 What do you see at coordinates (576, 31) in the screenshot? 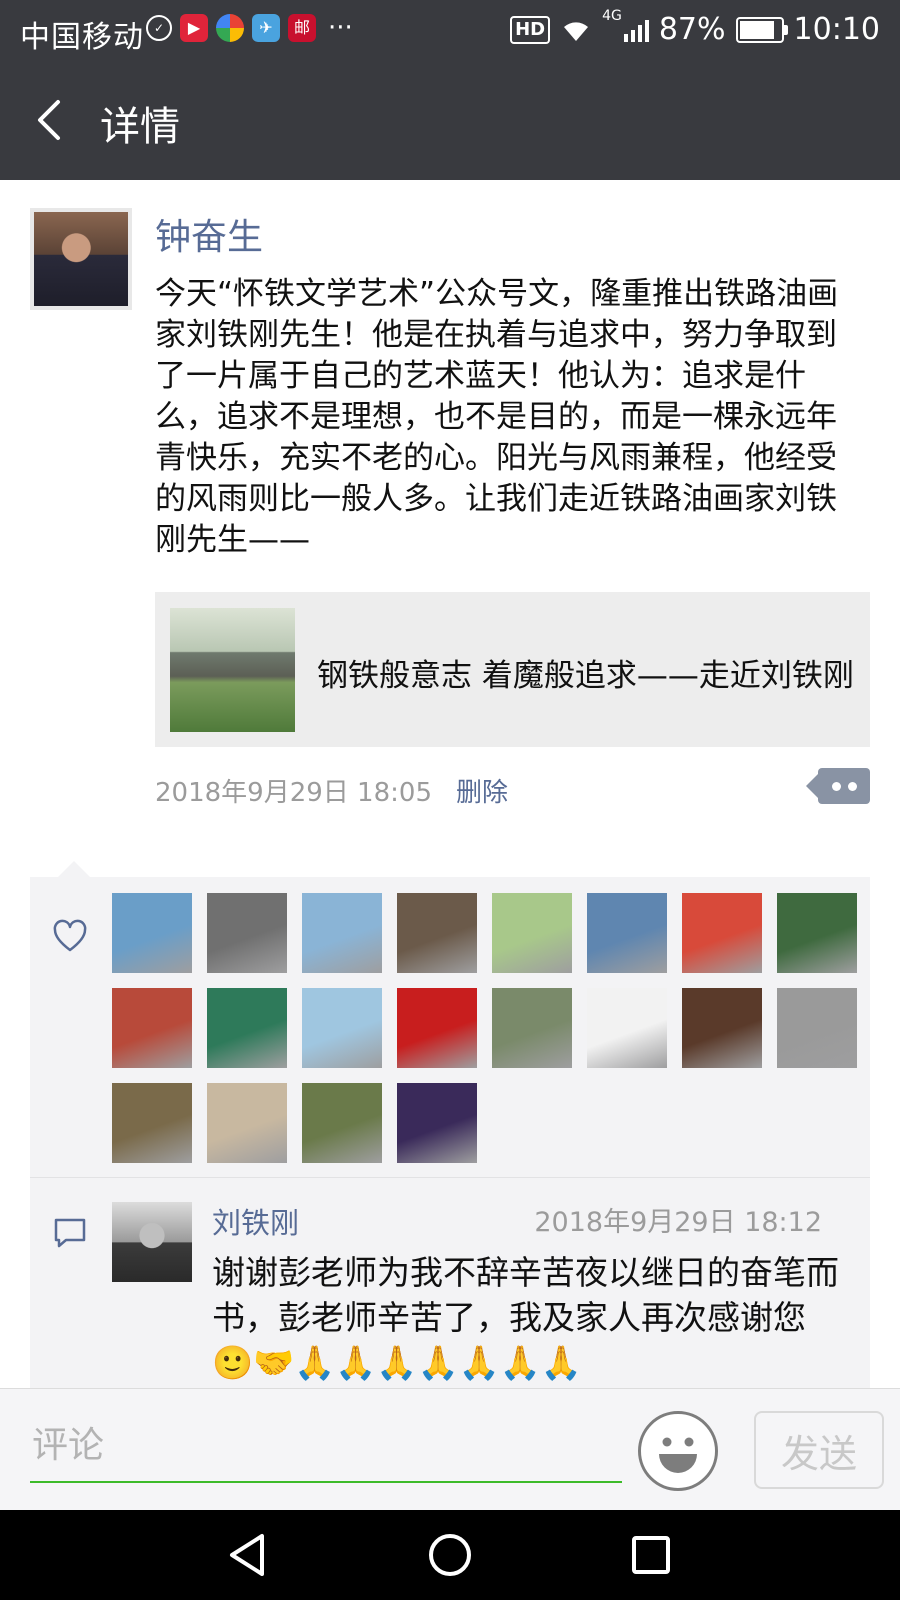
I see `wifi-icon` at bounding box center [576, 31].